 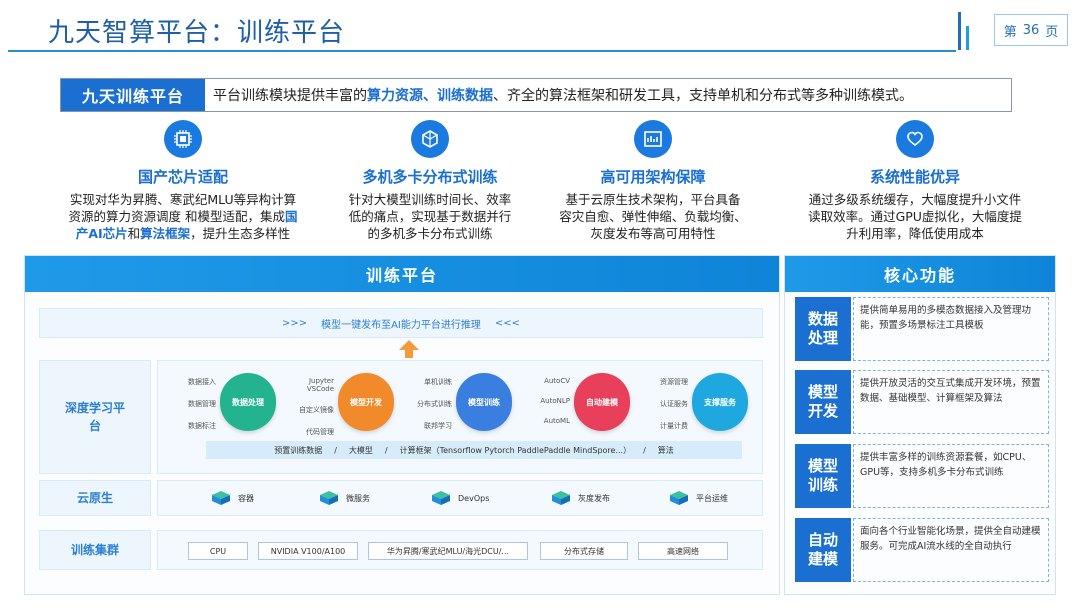 I want to click on dl-labels: 资源管理 认证服务 计量计费, so click(x=662, y=404).